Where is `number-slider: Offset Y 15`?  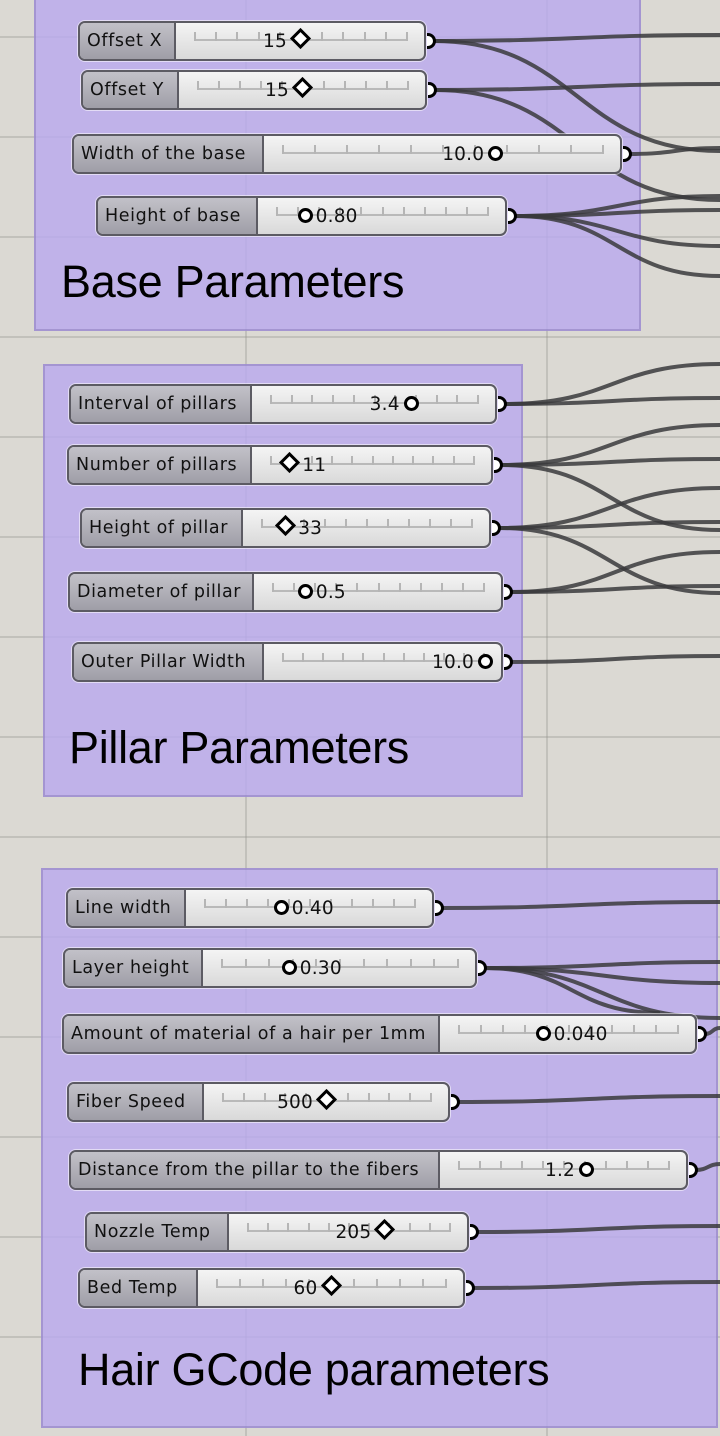
number-slider: Offset Y 15 is located at coordinates (259, 90).